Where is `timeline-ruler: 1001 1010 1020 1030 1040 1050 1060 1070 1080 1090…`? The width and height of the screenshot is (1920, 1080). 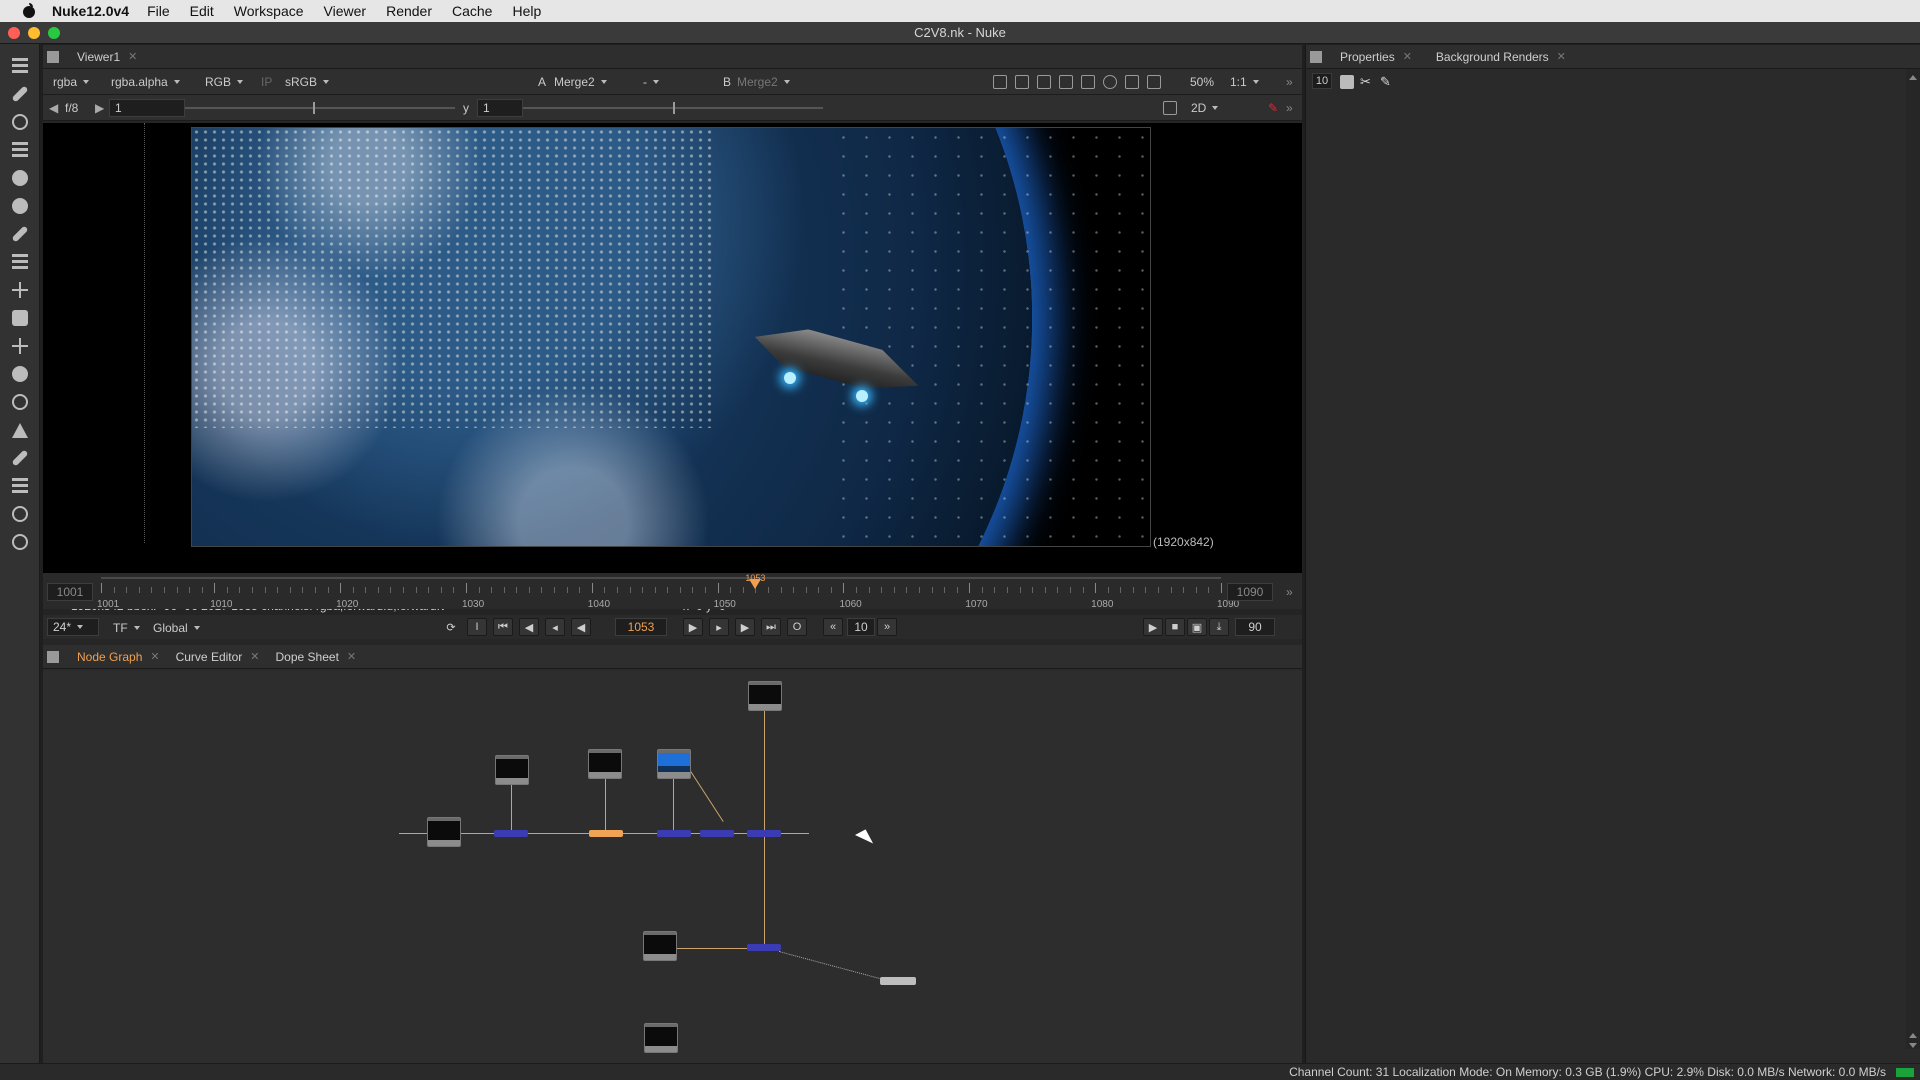 timeline-ruler: 1001 1010 1020 1030 1040 1050 1060 1070 1080 1090… is located at coordinates (668, 591).